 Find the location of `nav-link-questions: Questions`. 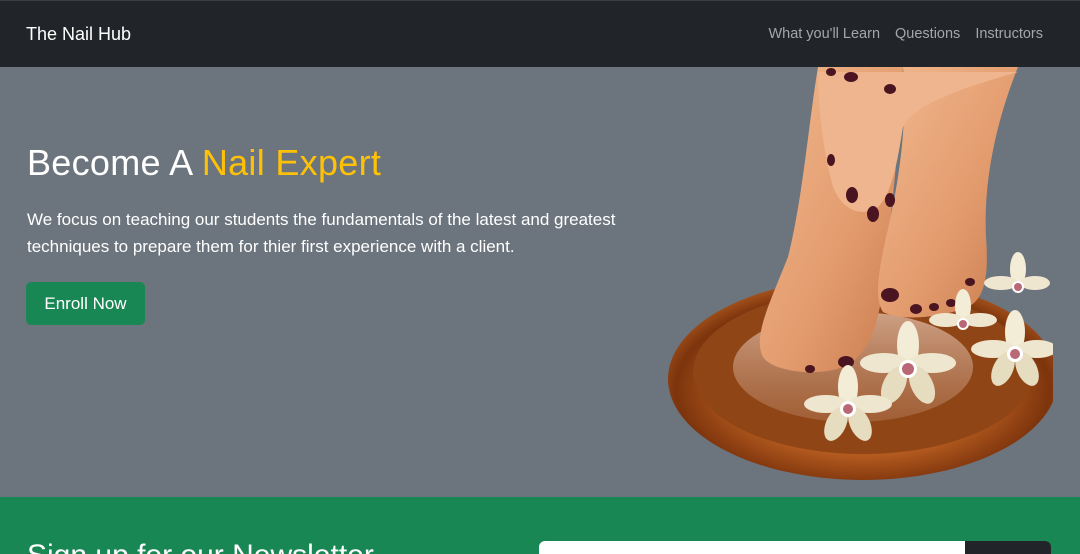

nav-link-questions: Questions is located at coordinates (927, 34).